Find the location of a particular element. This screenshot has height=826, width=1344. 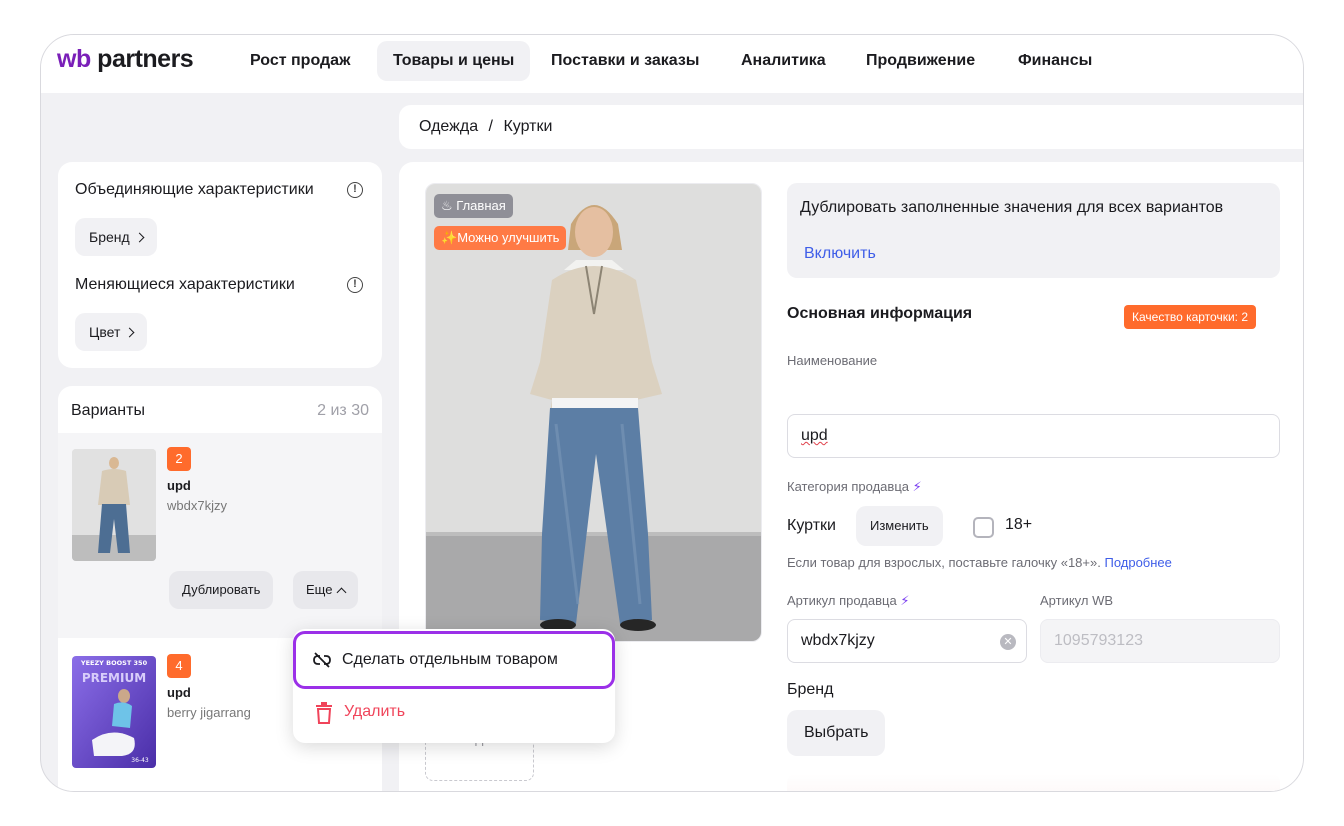

name-field: upd is located at coordinates (1033, 436).